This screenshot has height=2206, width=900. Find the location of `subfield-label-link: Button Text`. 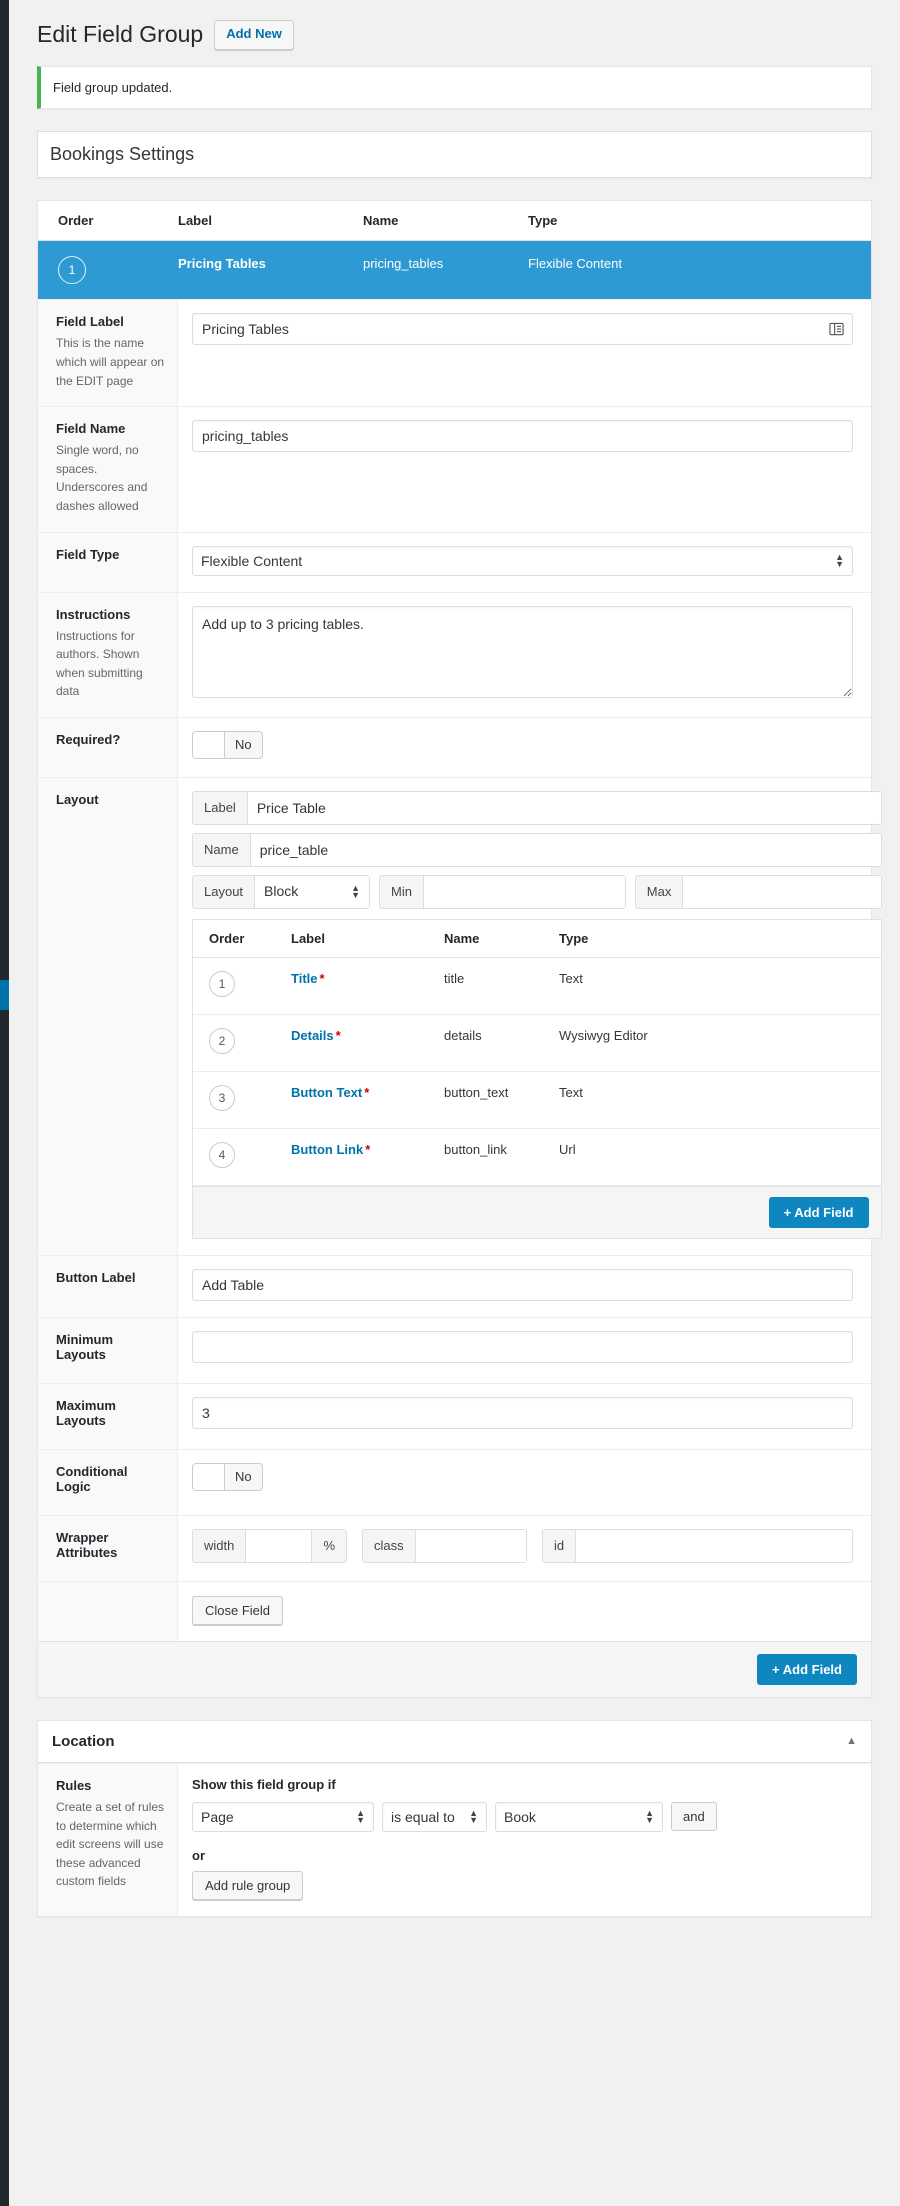

subfield-label-link: Button Text is located at coordinates (326, 1092).